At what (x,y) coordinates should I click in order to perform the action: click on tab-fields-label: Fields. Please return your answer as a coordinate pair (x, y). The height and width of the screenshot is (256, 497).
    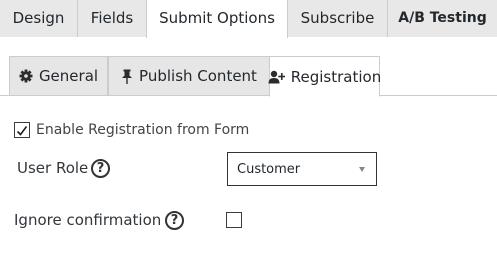
    Looking at the image, I should click on (112, 18).